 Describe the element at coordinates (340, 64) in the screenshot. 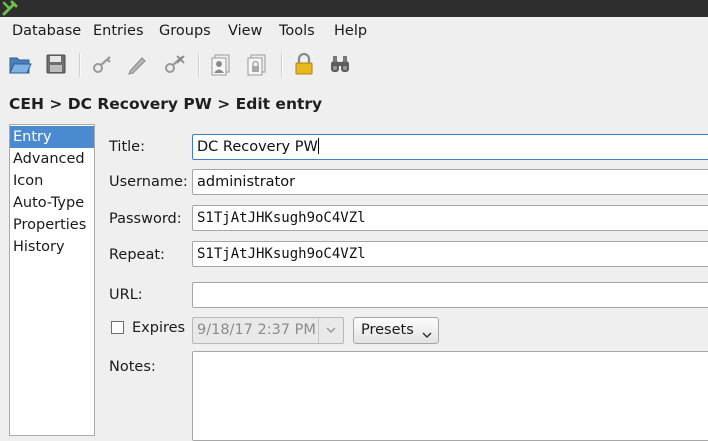

I see `password-generator-icon` at that location.